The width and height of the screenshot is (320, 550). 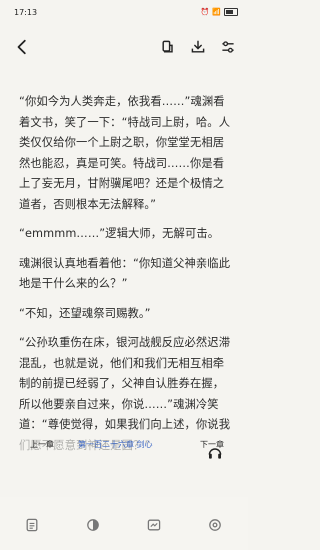 What do you see at coordinates (205, 12) in the screenshot?
I see `alarm-icon: ⏰` at bounding box center [205, 12].